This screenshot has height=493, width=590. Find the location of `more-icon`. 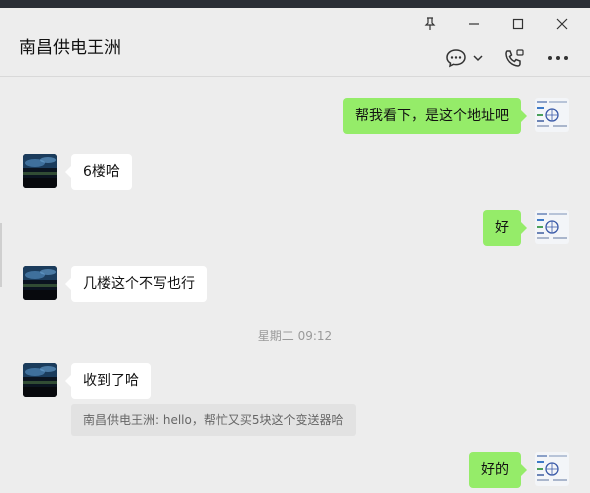

more-icon is located at coordinates (558, 58).